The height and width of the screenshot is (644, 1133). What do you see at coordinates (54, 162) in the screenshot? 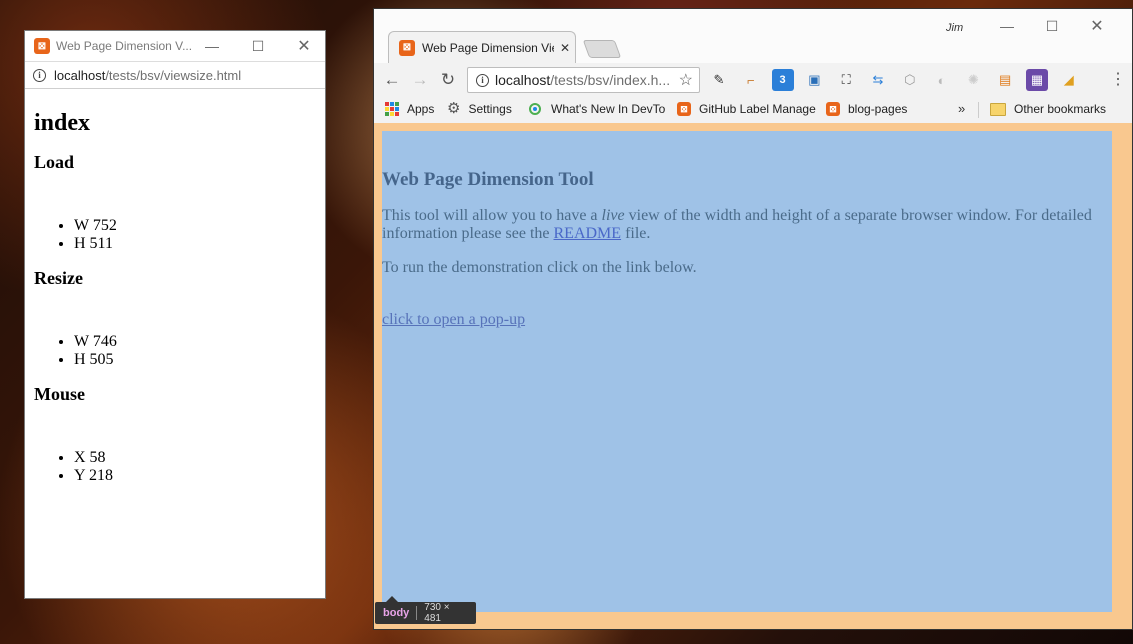
I see `section-title-load: Load` at bounding box center [54, 162].